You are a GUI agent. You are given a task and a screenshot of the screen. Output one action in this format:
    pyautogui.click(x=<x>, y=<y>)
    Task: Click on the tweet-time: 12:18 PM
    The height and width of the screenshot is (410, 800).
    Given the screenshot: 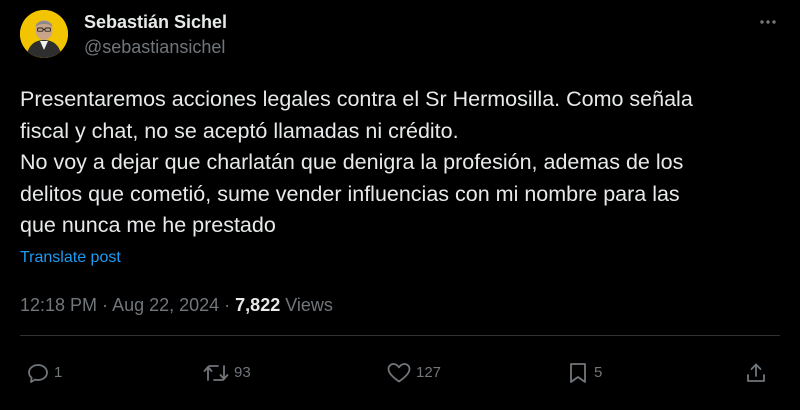 What is the action you would take?
    pyautogui.click(x=58, y=305)
    